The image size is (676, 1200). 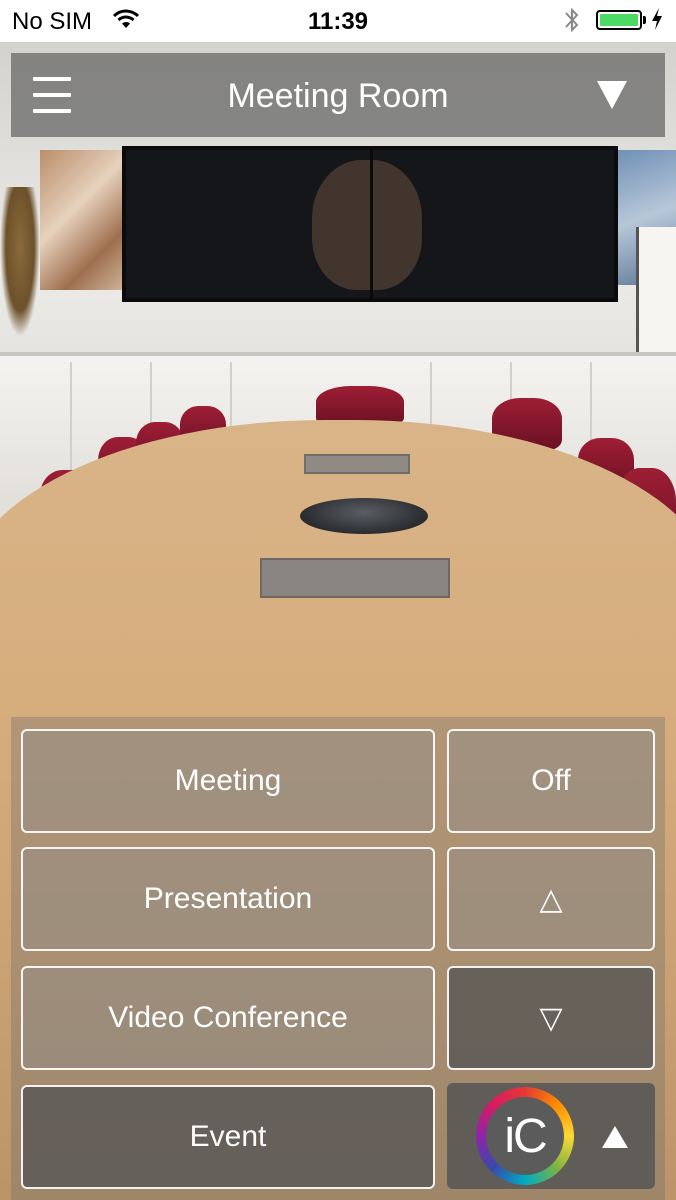 I want to click on scene-button-label: Event, so click(x=228, y=1136).